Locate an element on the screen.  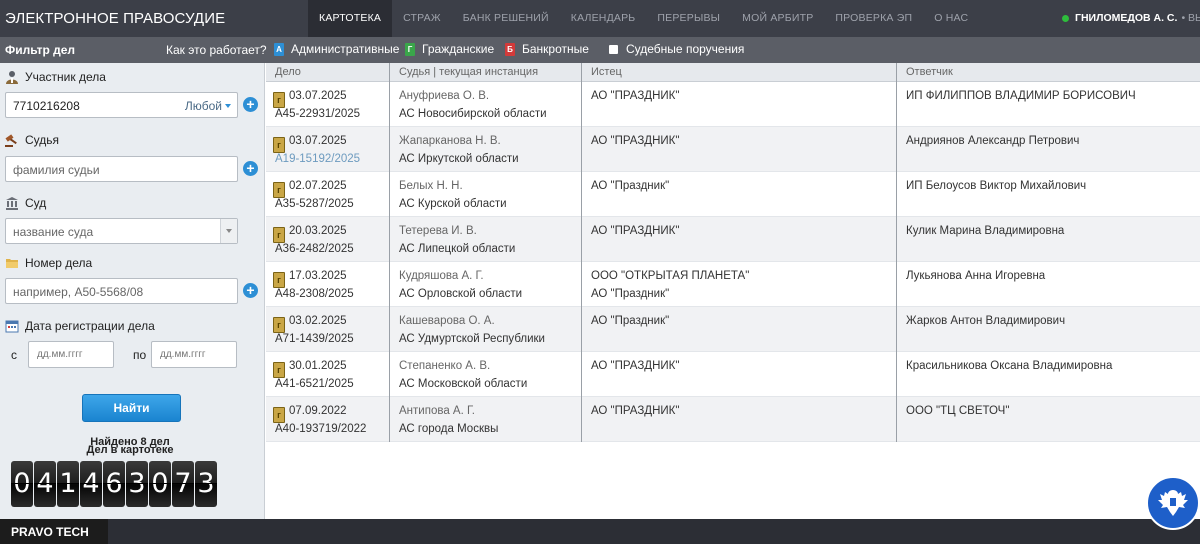
courthouse-icon is located at coordinates (12, 203).